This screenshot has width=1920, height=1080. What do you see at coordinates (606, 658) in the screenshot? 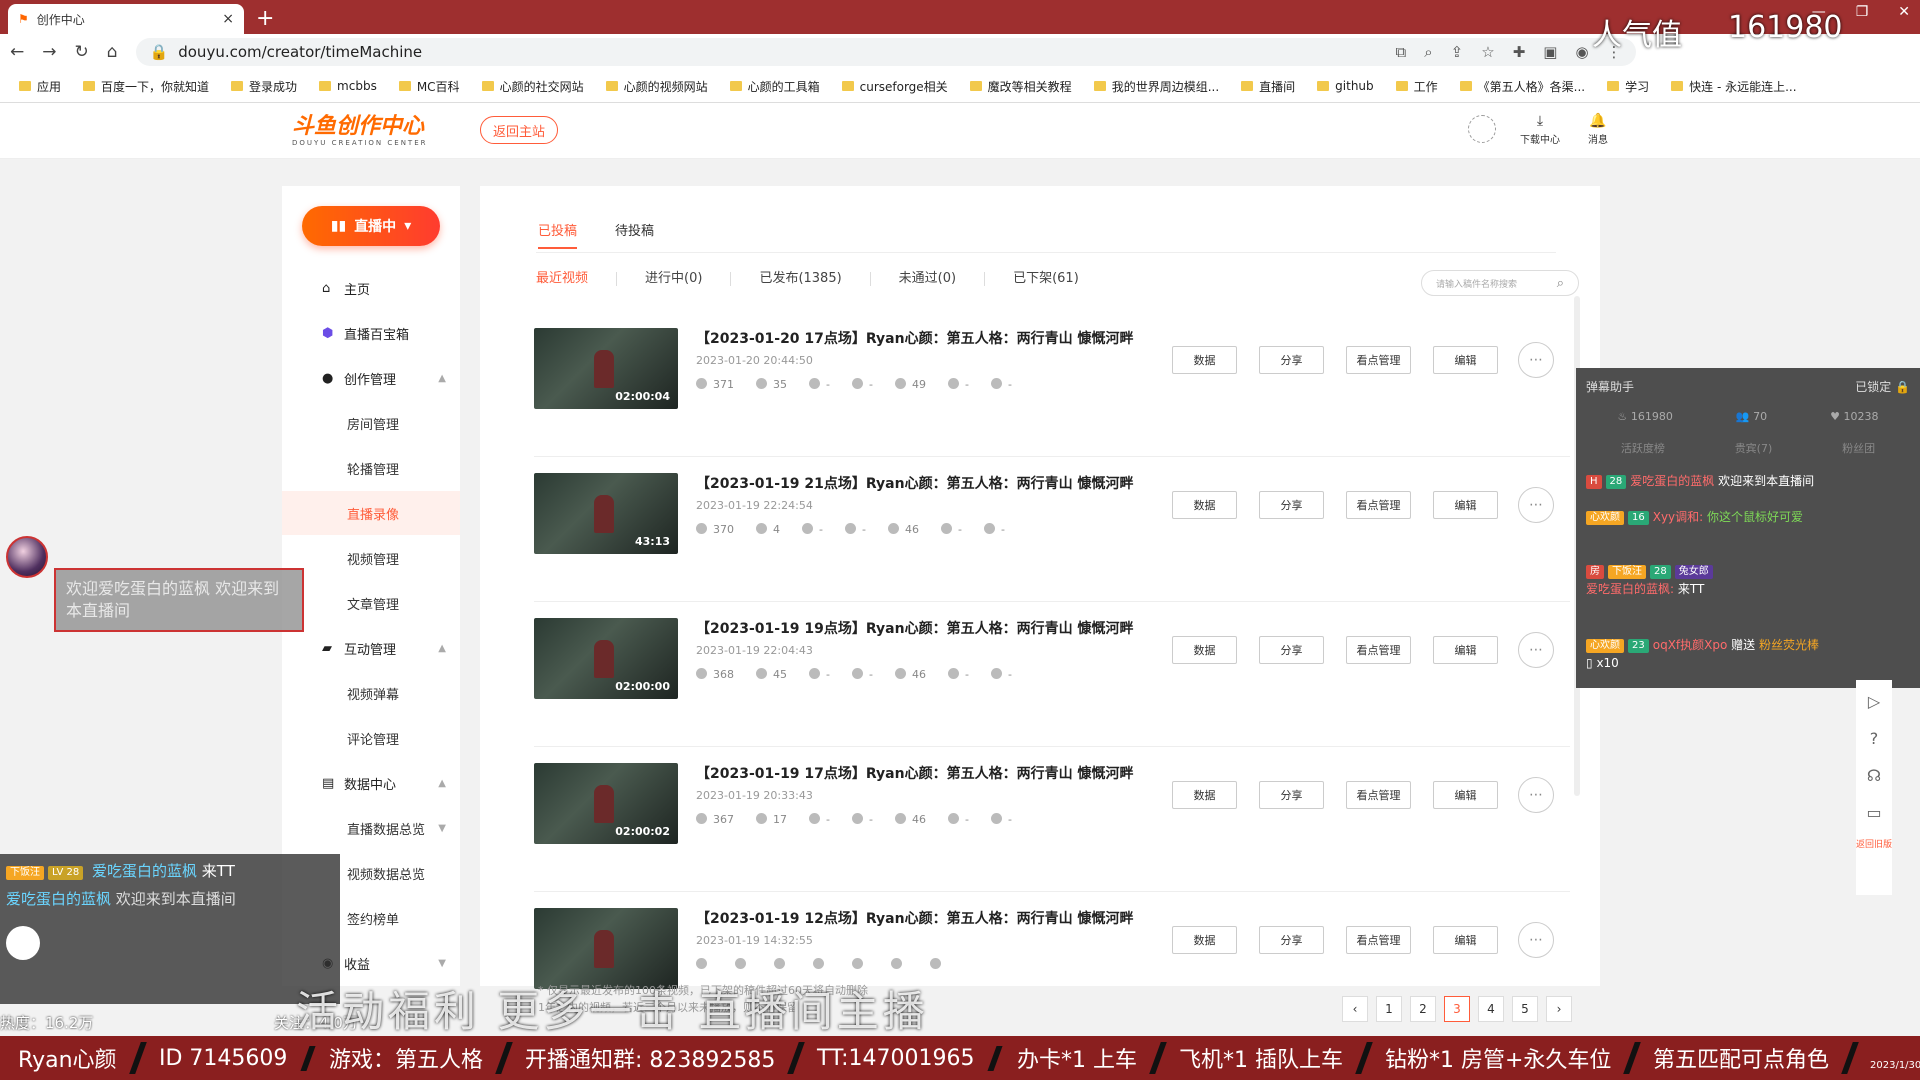
I see `video-thumbnail: 02:00:00` at bounding box center [606, 658].